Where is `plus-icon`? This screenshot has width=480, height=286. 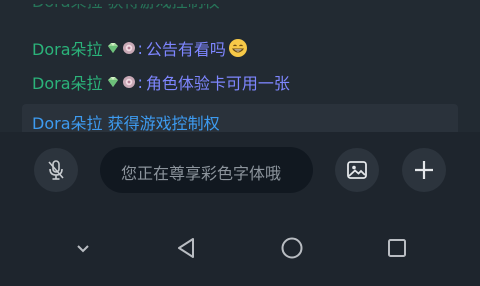 plus-icon is located at coordinates (424, 170).